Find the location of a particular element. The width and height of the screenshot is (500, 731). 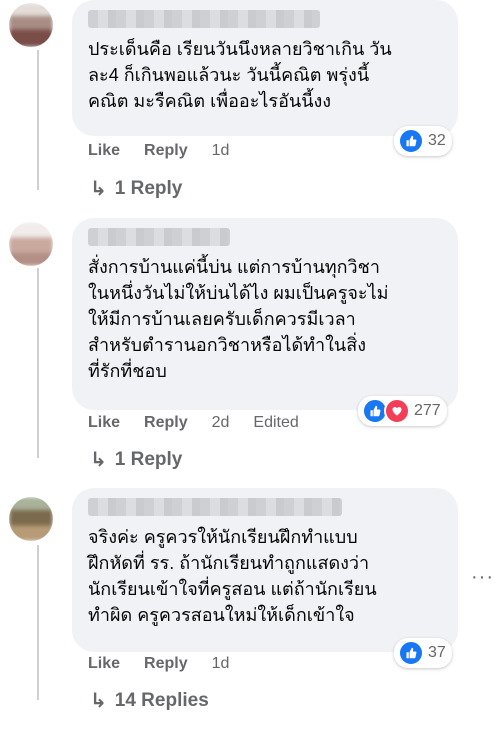

view-replies-link: ↳ 14 Replies is located at coordinates (149, 700).